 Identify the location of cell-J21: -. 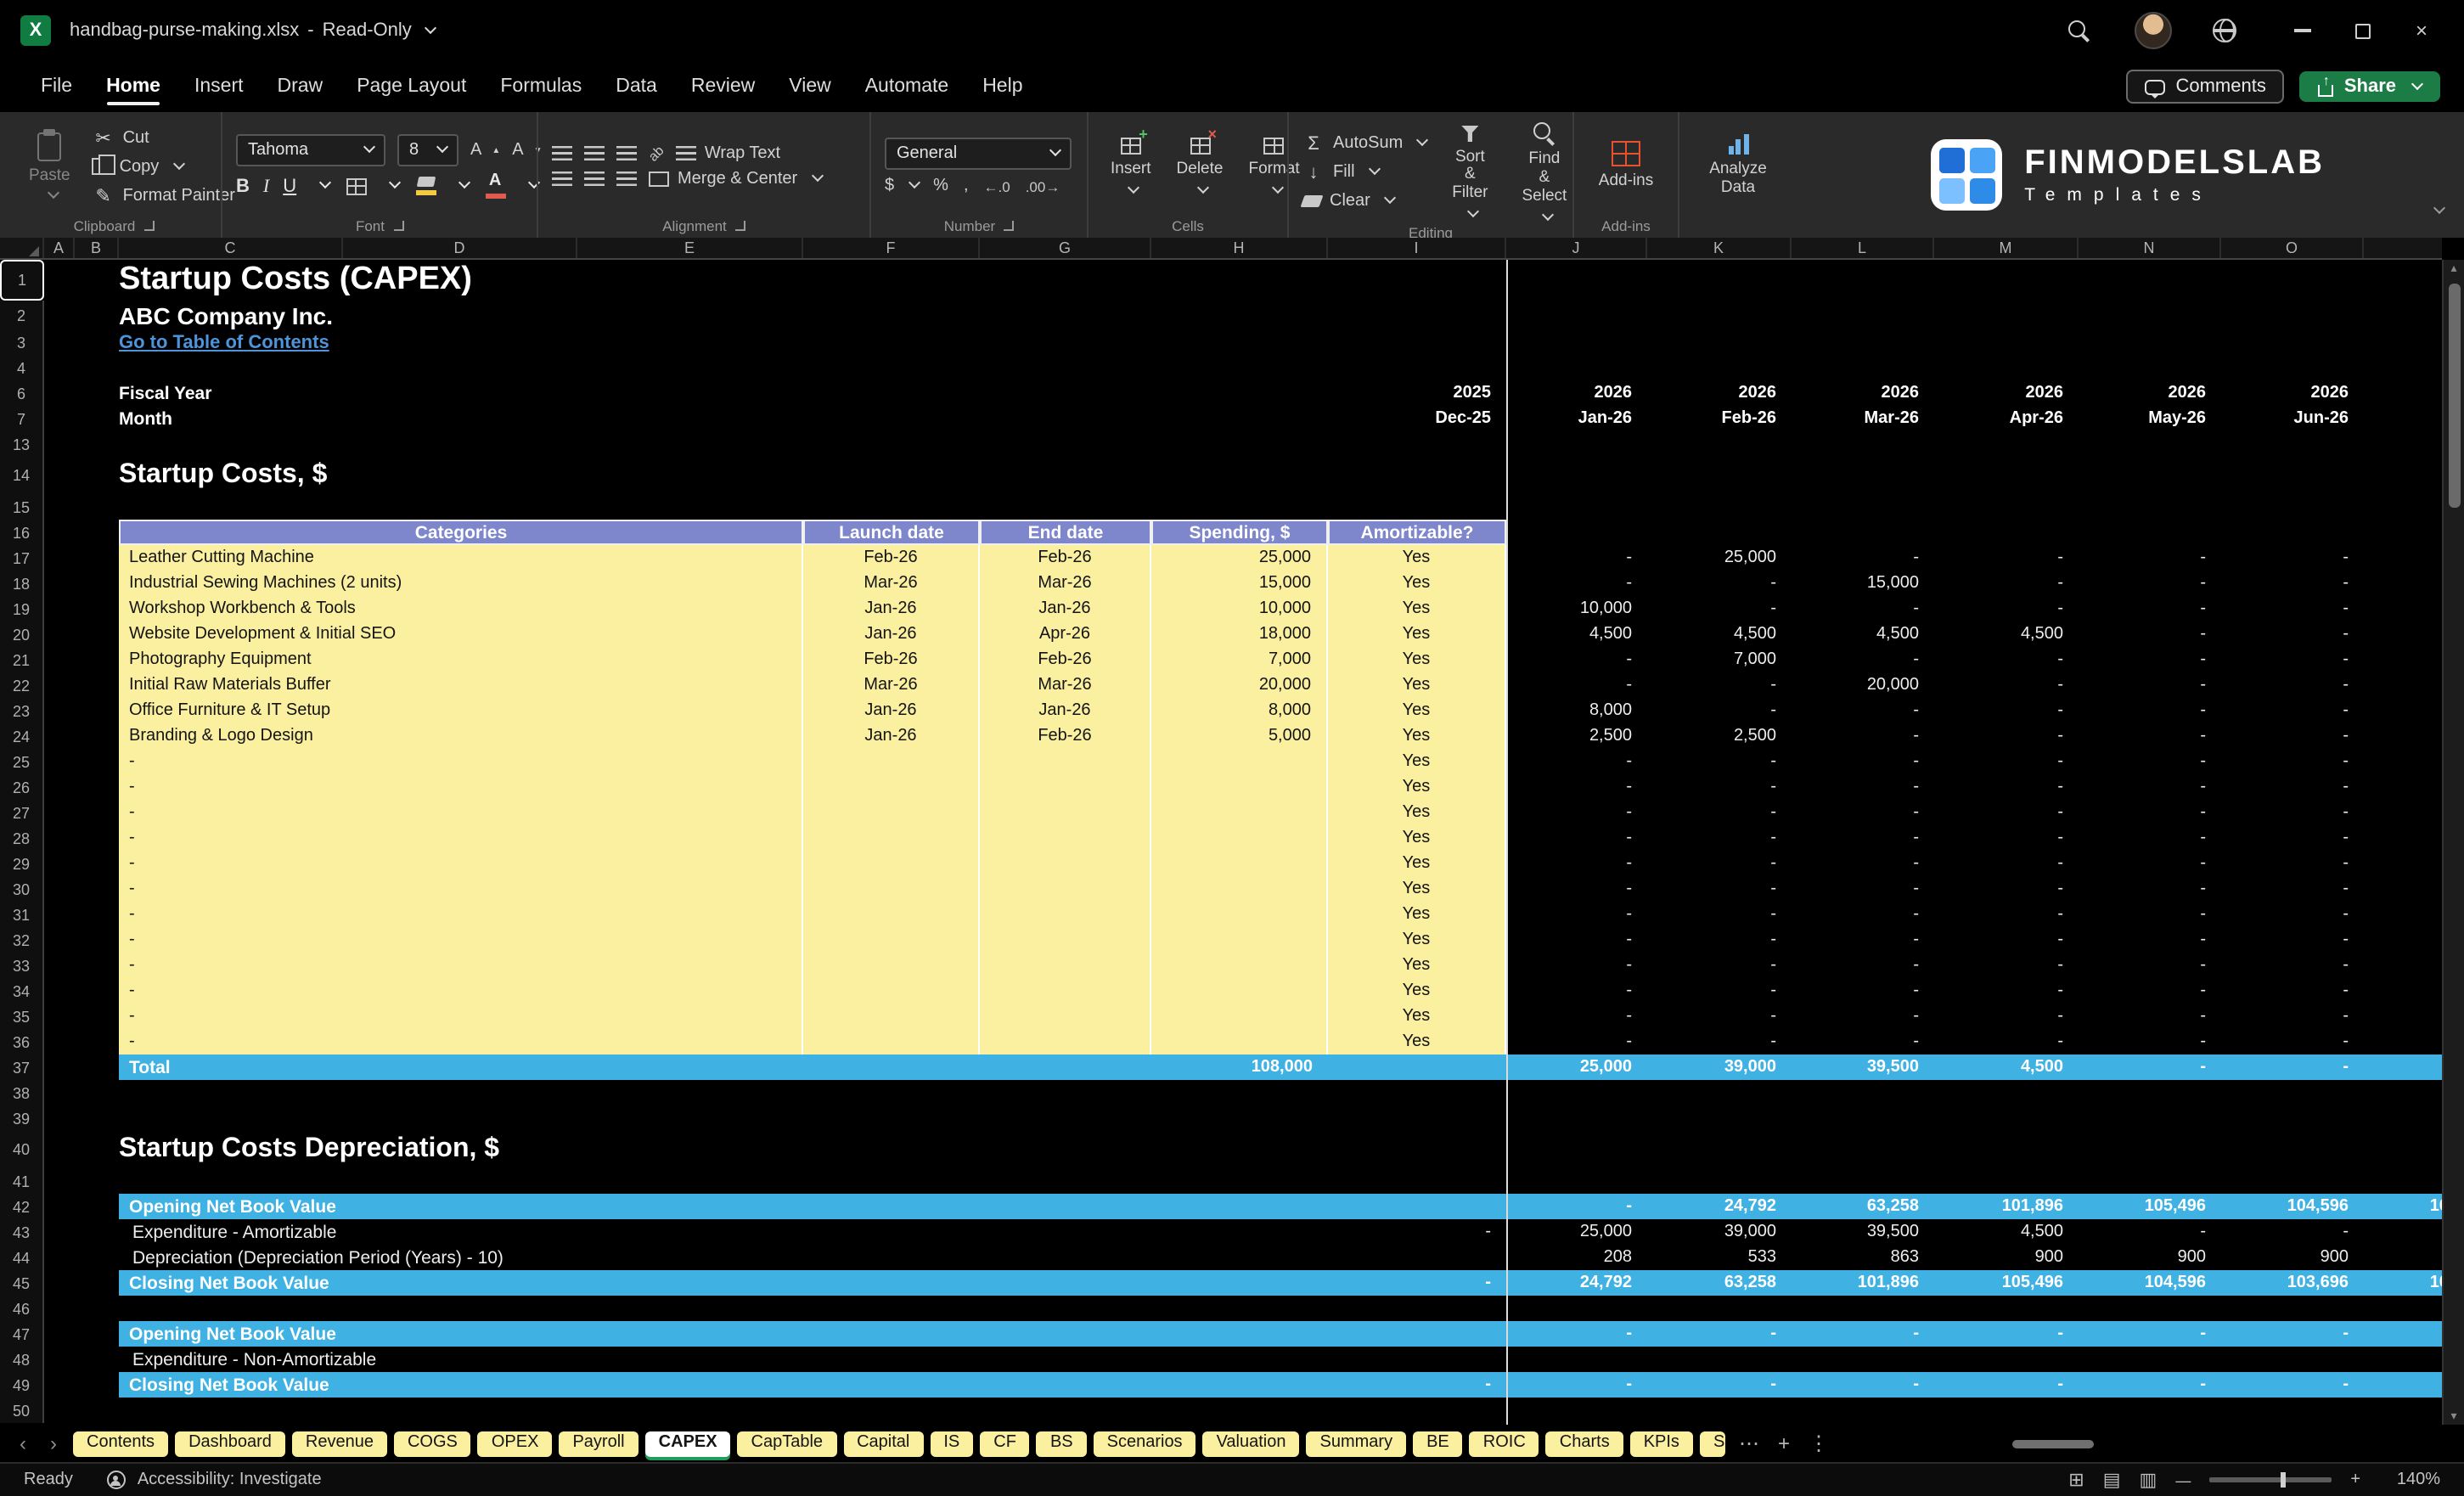
(1576, 659).